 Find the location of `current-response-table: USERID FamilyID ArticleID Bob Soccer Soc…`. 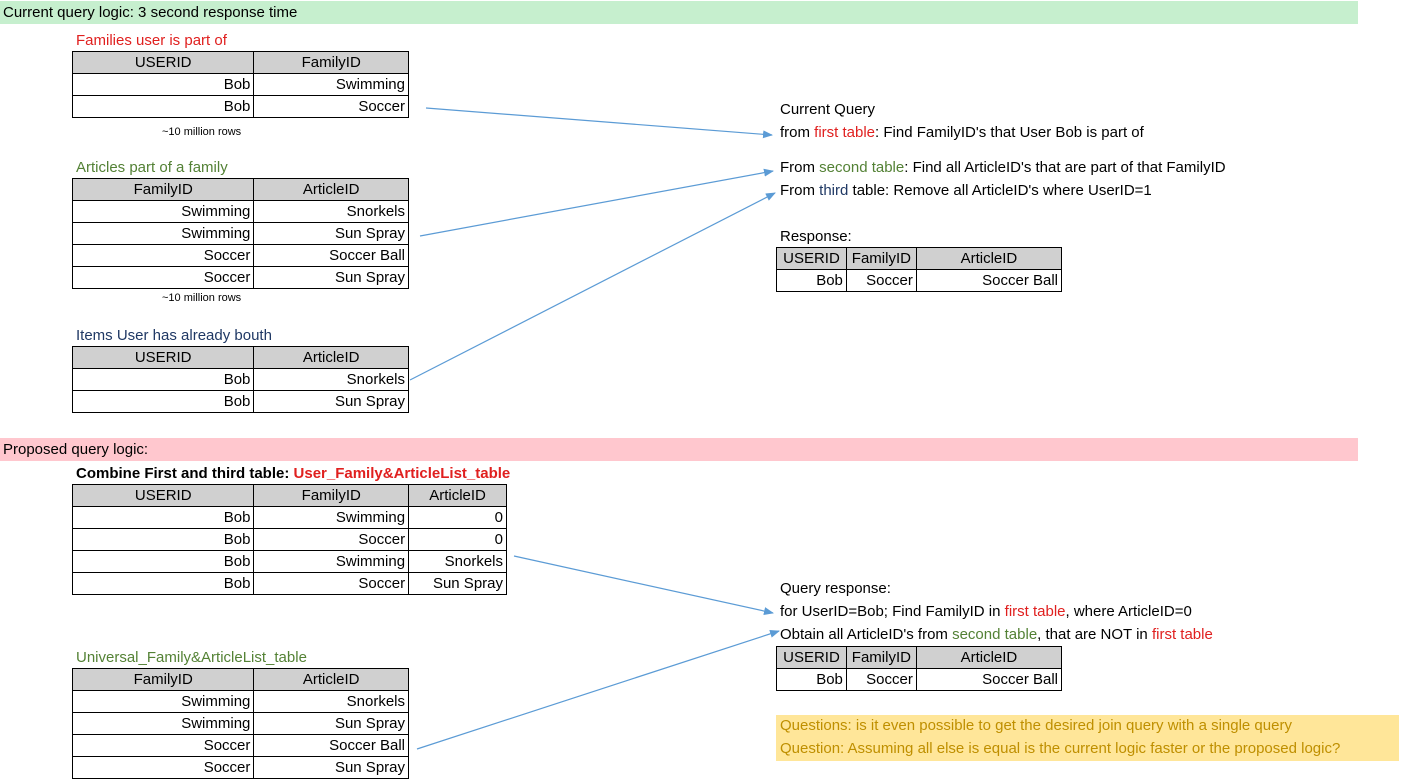

current-response-table: USERID FamilyID ArticleID Bob Soccer Soc… is located at coordinates (919, 269).